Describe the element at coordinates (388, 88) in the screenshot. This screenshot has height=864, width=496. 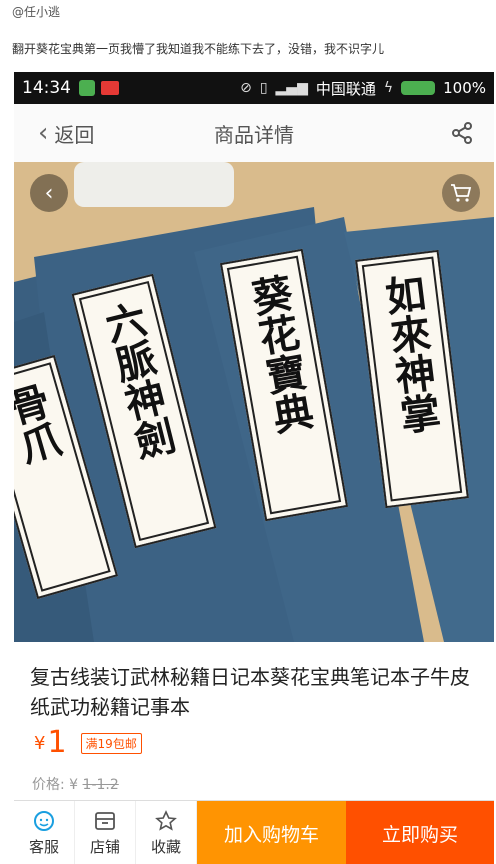
I see `charging-icon: ϟ` at that location.